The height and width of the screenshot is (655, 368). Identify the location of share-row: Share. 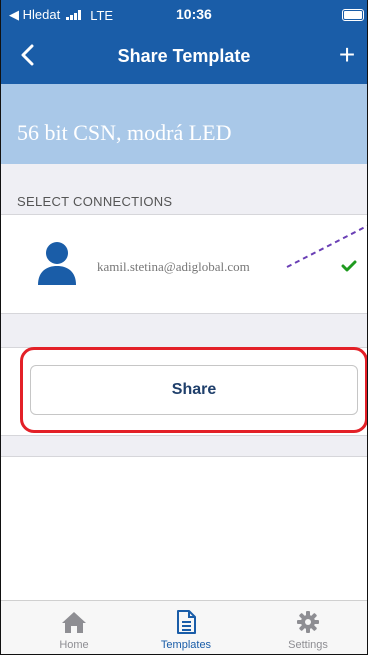
(184, 392).